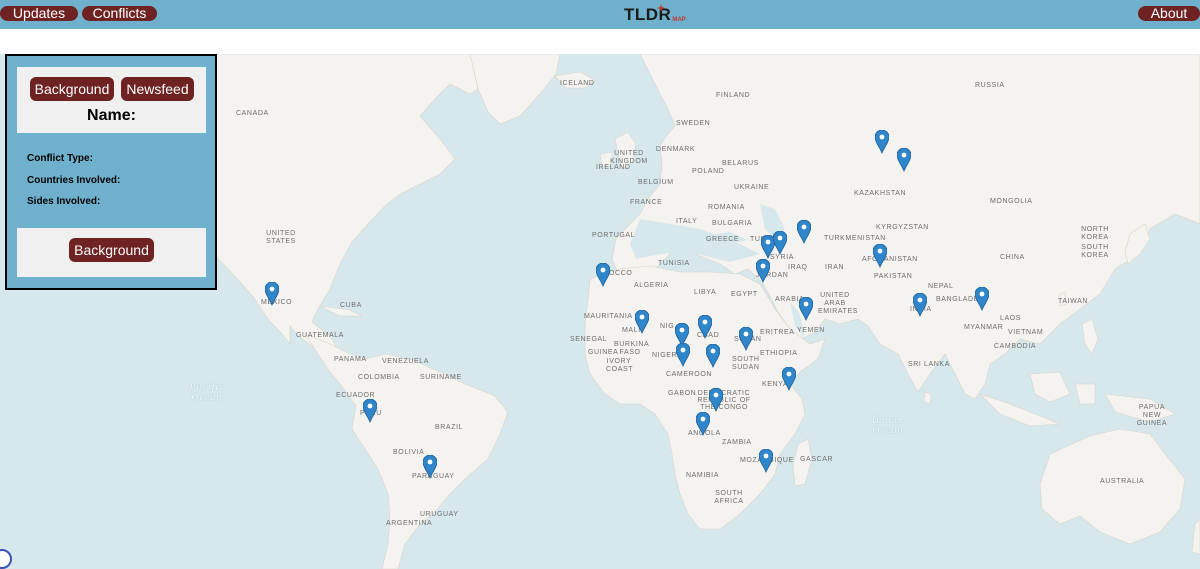 The image size is (1200, 569). What do you see at coordinates (817, 459) in the screenshot?
I see `label-madagascar: GASCAR` at bounding box center [817, 459].